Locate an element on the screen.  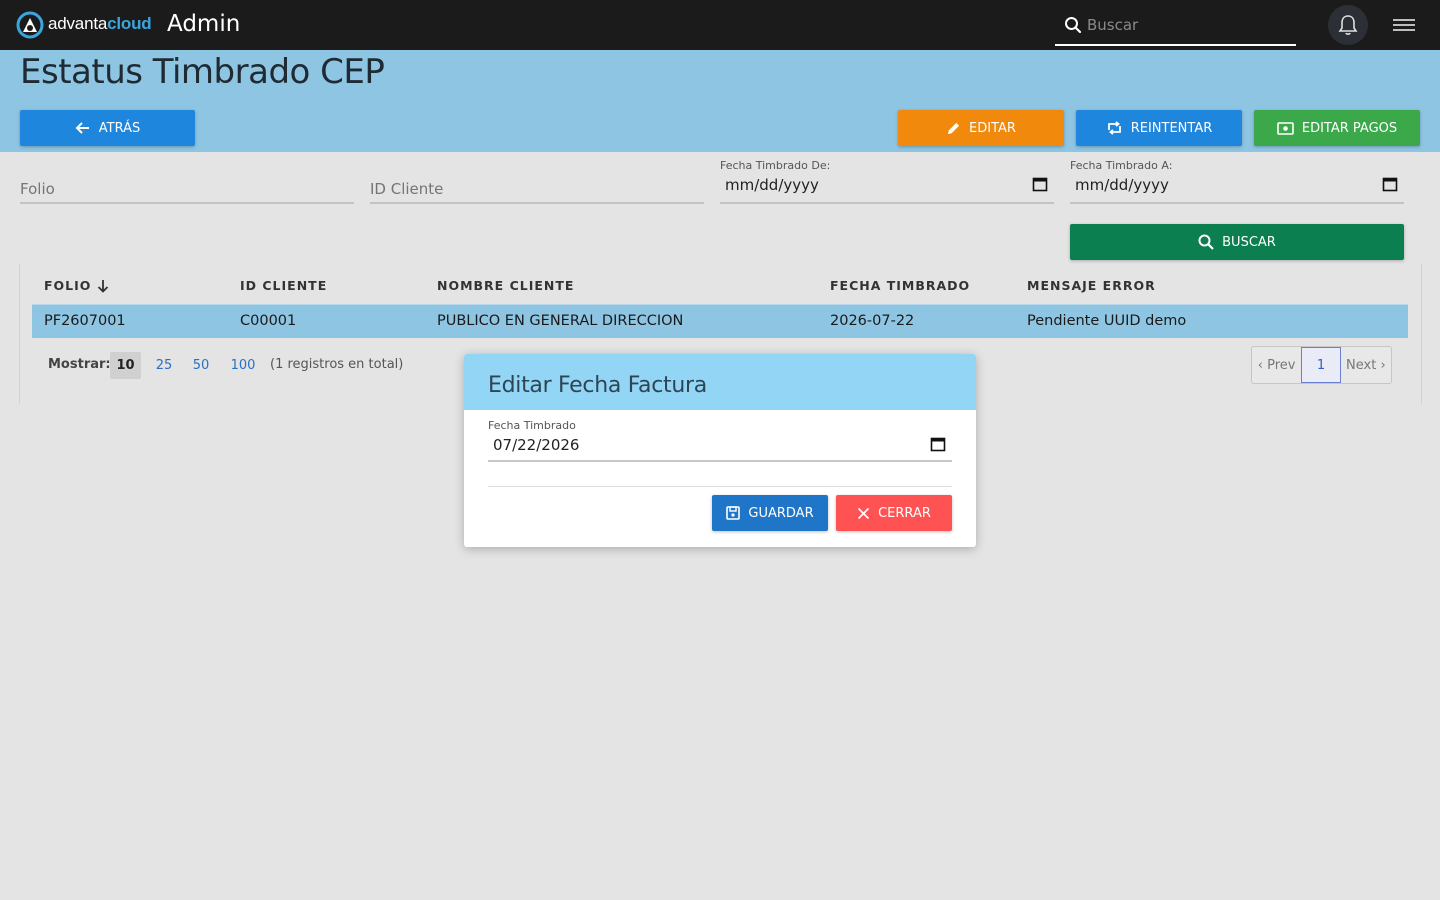
save-button: GUARDAR is located at coordinates (770, 513).